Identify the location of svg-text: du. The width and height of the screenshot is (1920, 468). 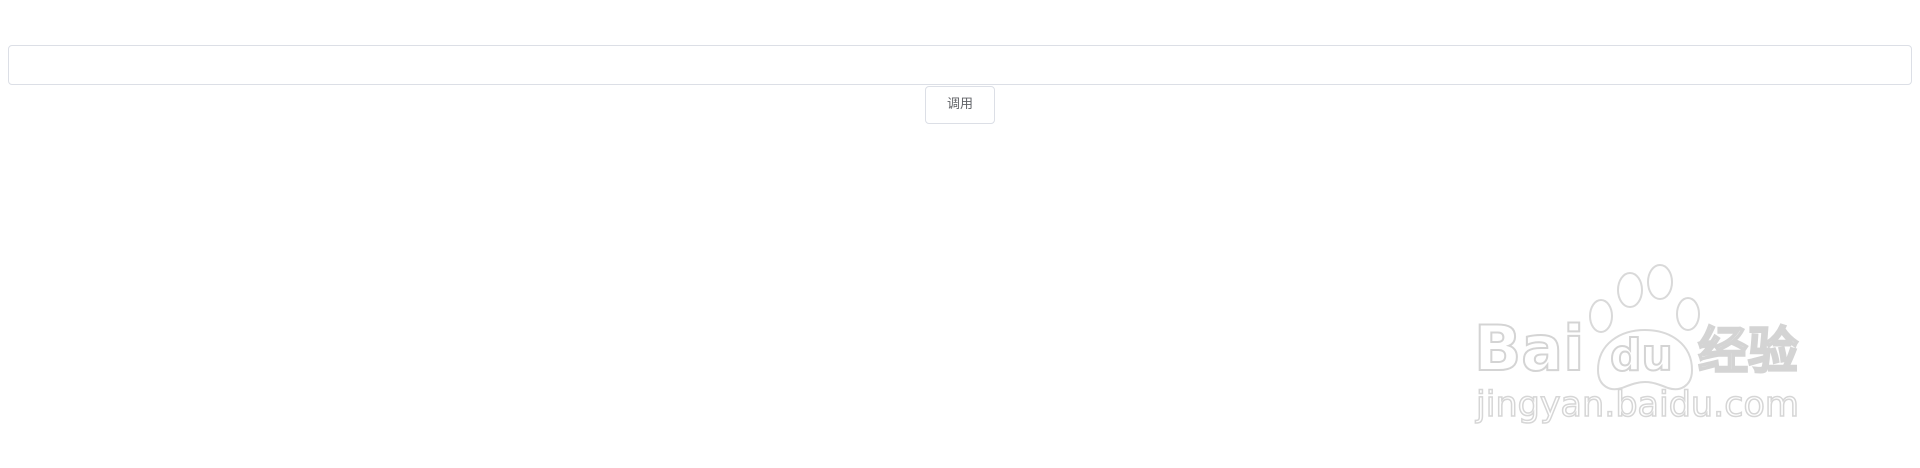
(1641, 355).